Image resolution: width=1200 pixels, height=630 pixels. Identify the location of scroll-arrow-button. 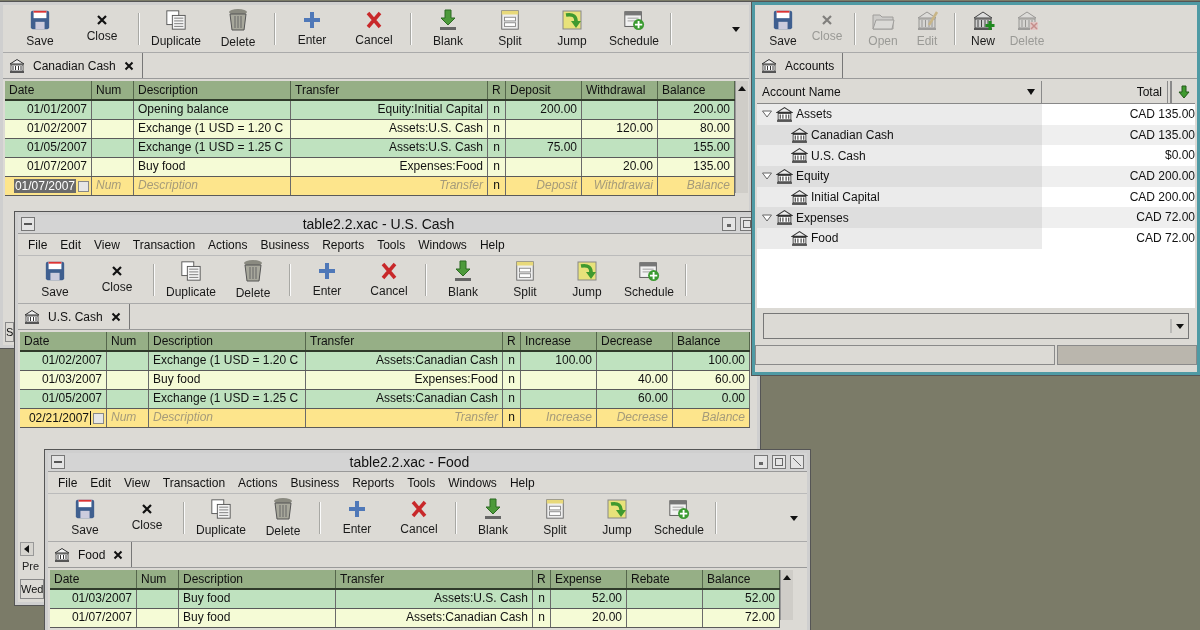
(27, 549).